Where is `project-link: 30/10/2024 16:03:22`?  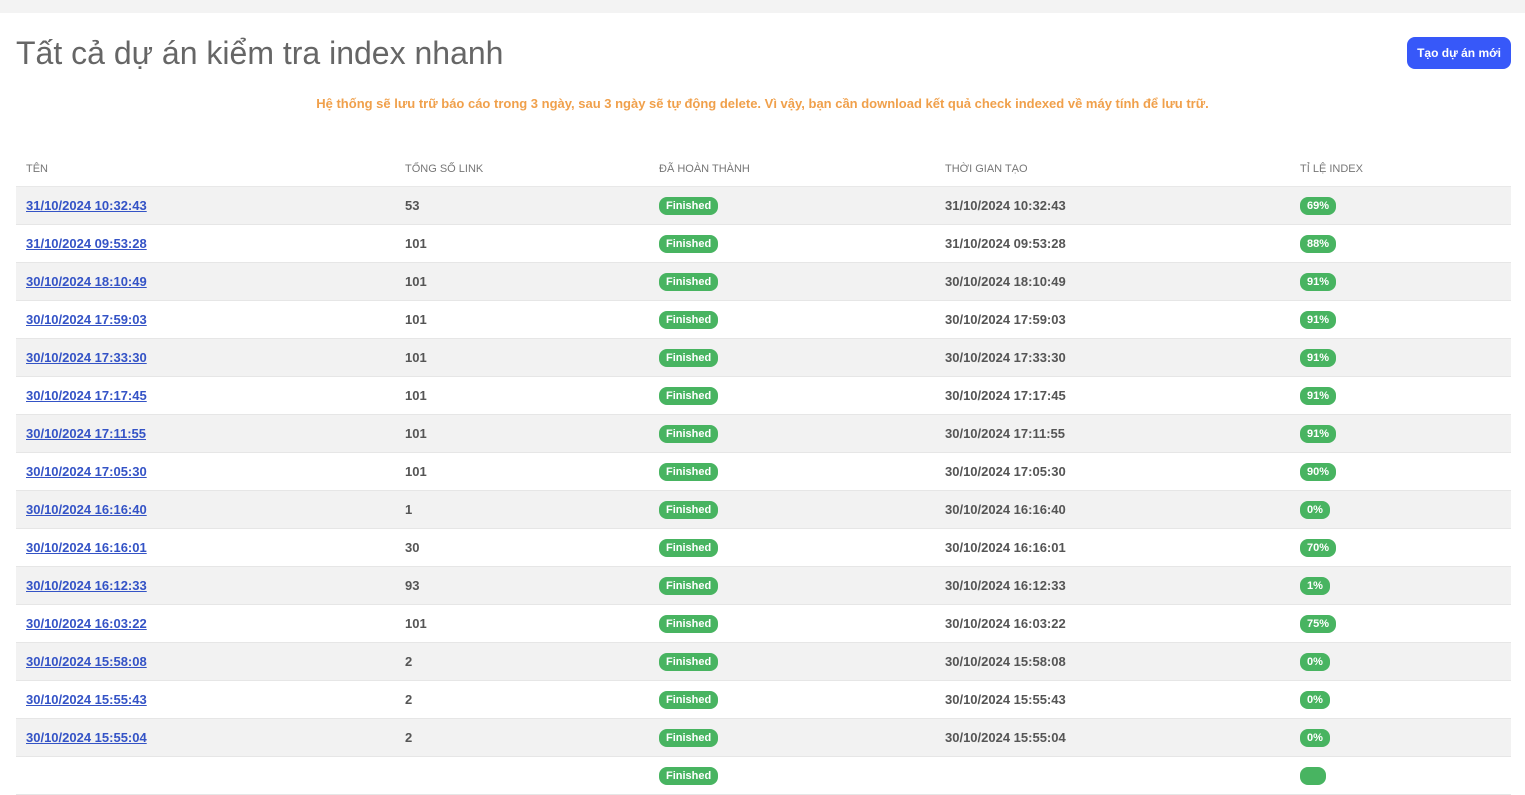
project-link: 30/10/2024 16:03:22 is located at coordinates (86, 623).